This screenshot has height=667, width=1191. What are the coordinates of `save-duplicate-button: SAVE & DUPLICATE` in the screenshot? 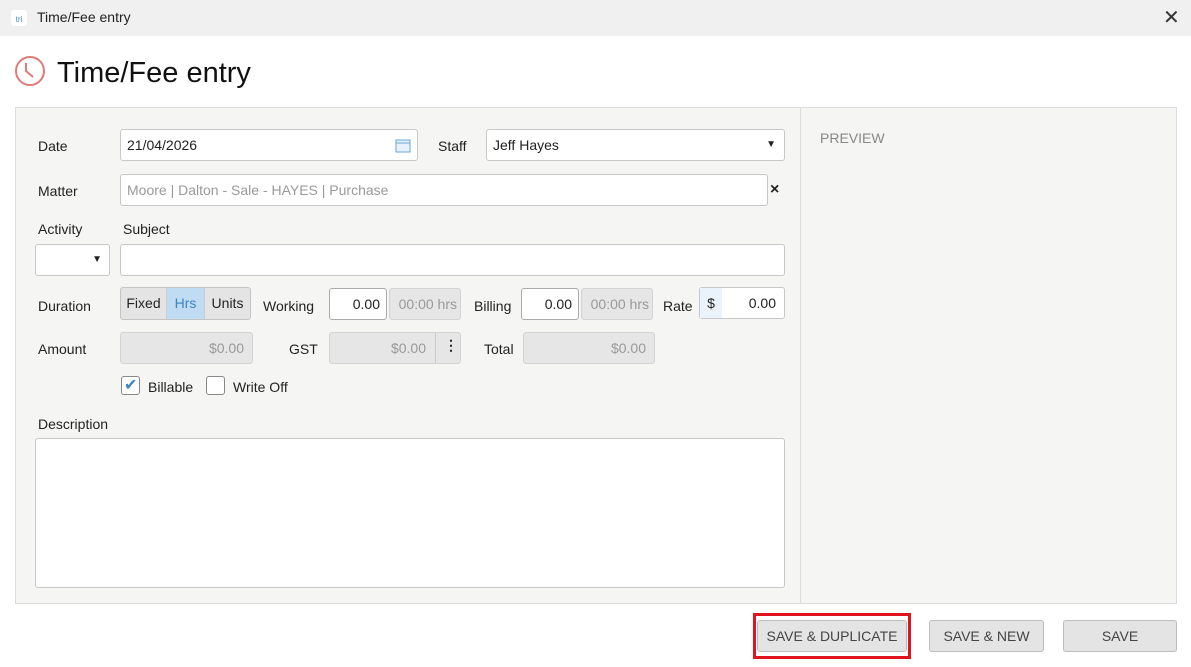 It's located at (832, 636).